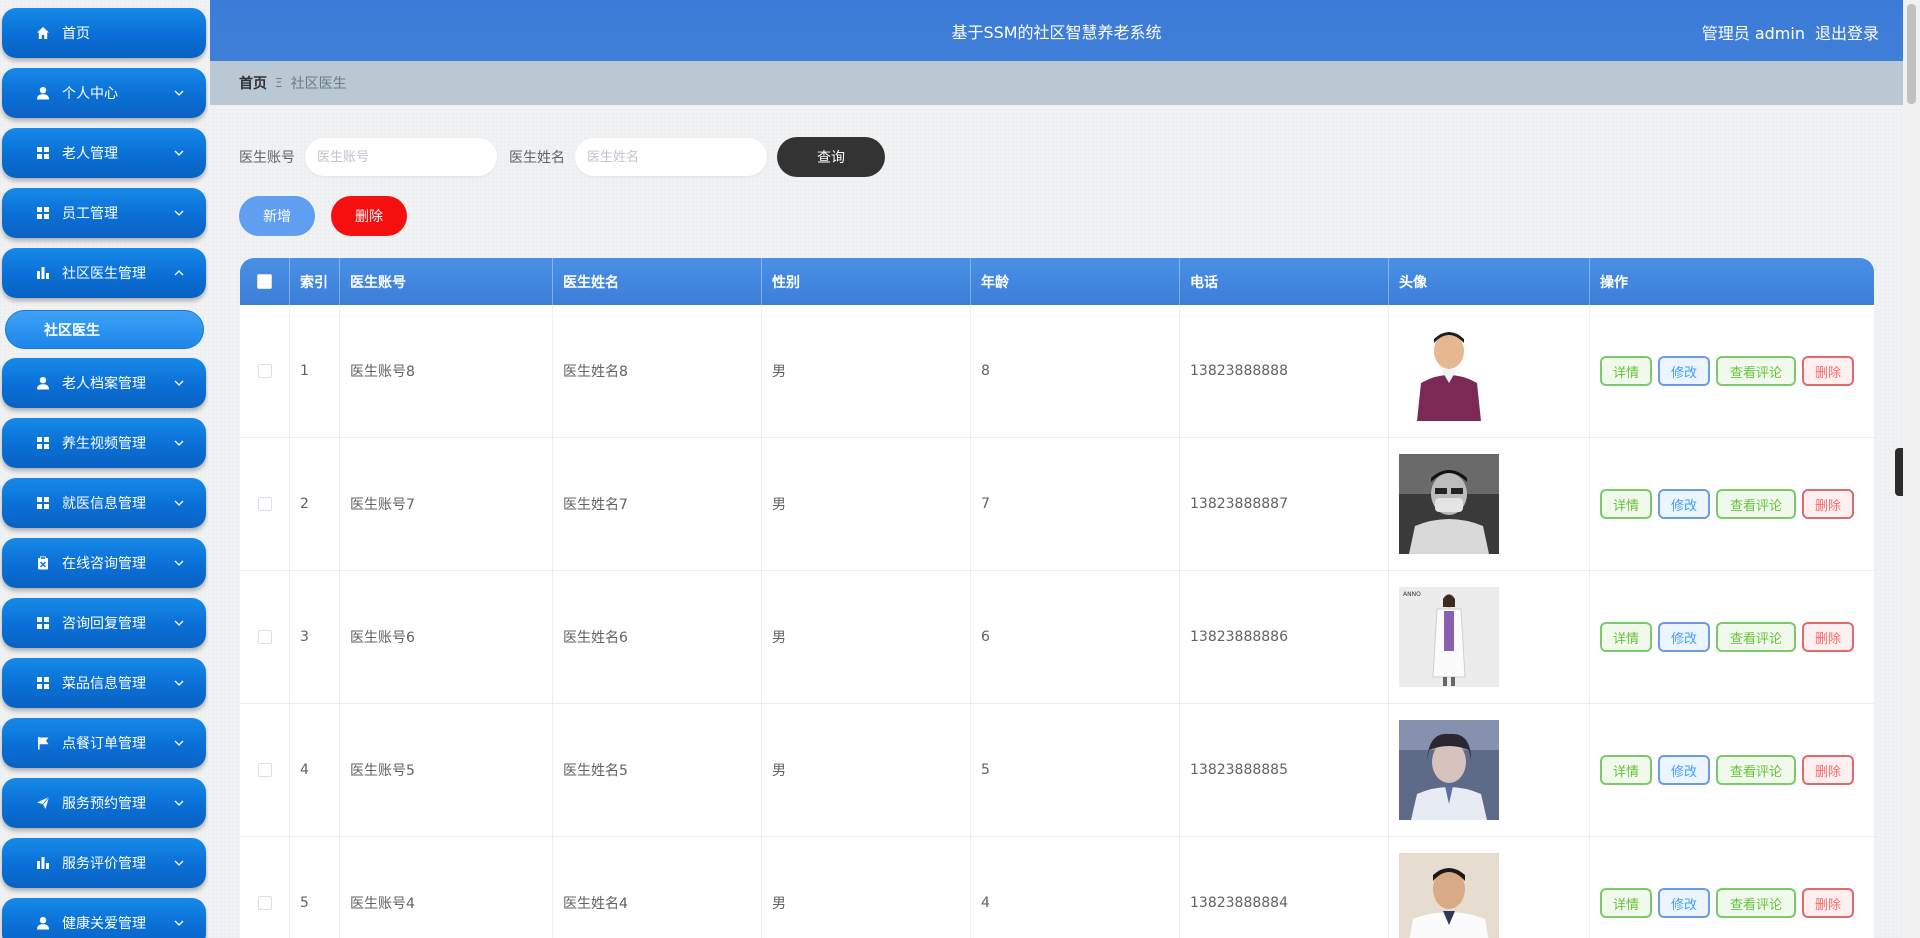  What do you see at coordinates (104, 924) in the screenshot?
I see `sidebar-item-label: 健康关爱管理` at bounding box center [104, 924].